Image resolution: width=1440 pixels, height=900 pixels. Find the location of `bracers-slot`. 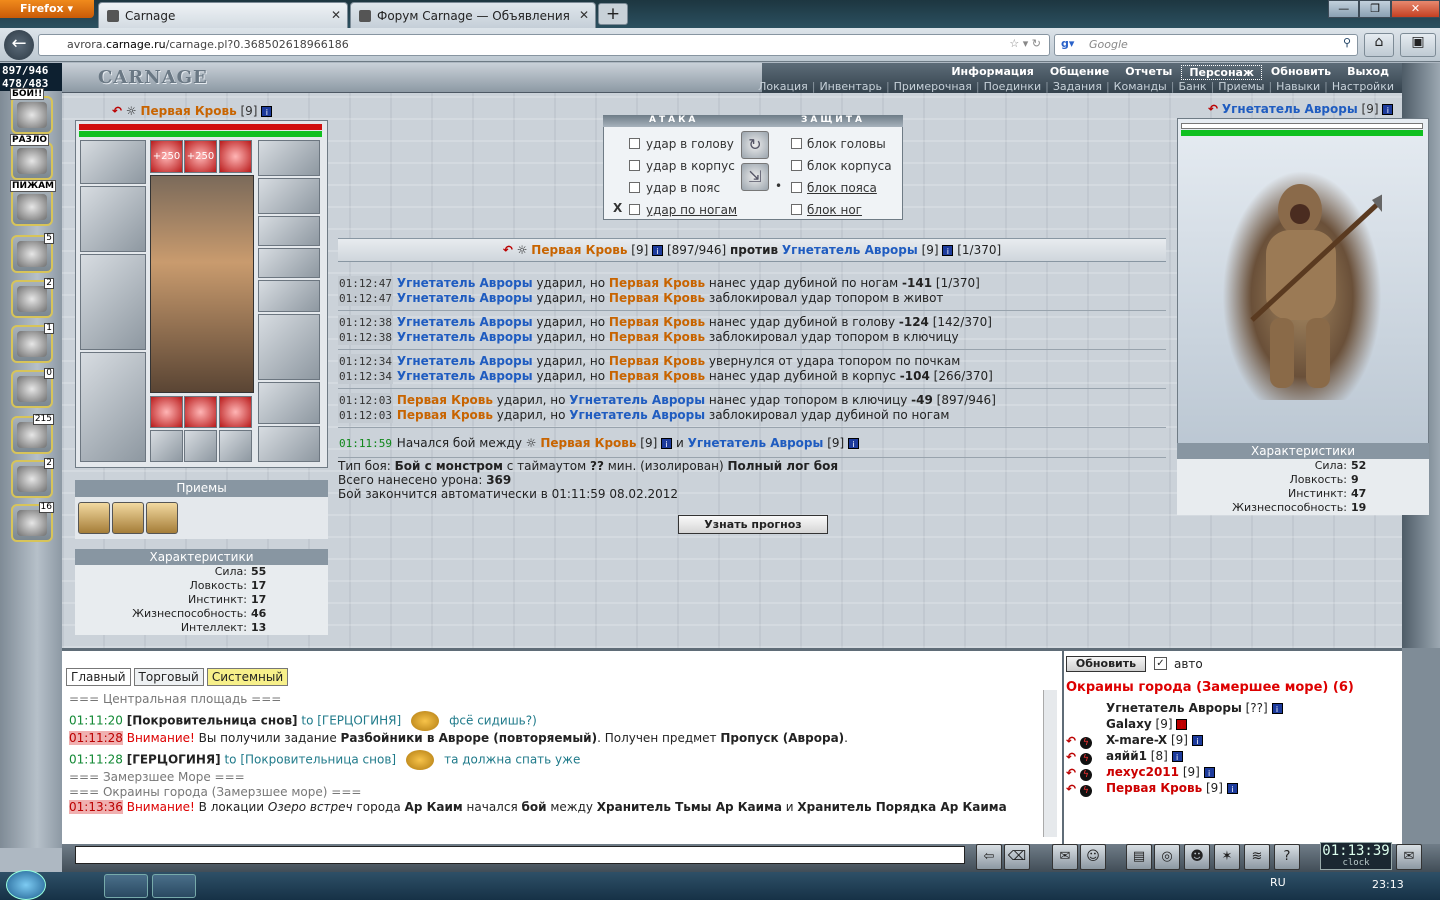

bracers-slot is located at coordinates (289, 231).